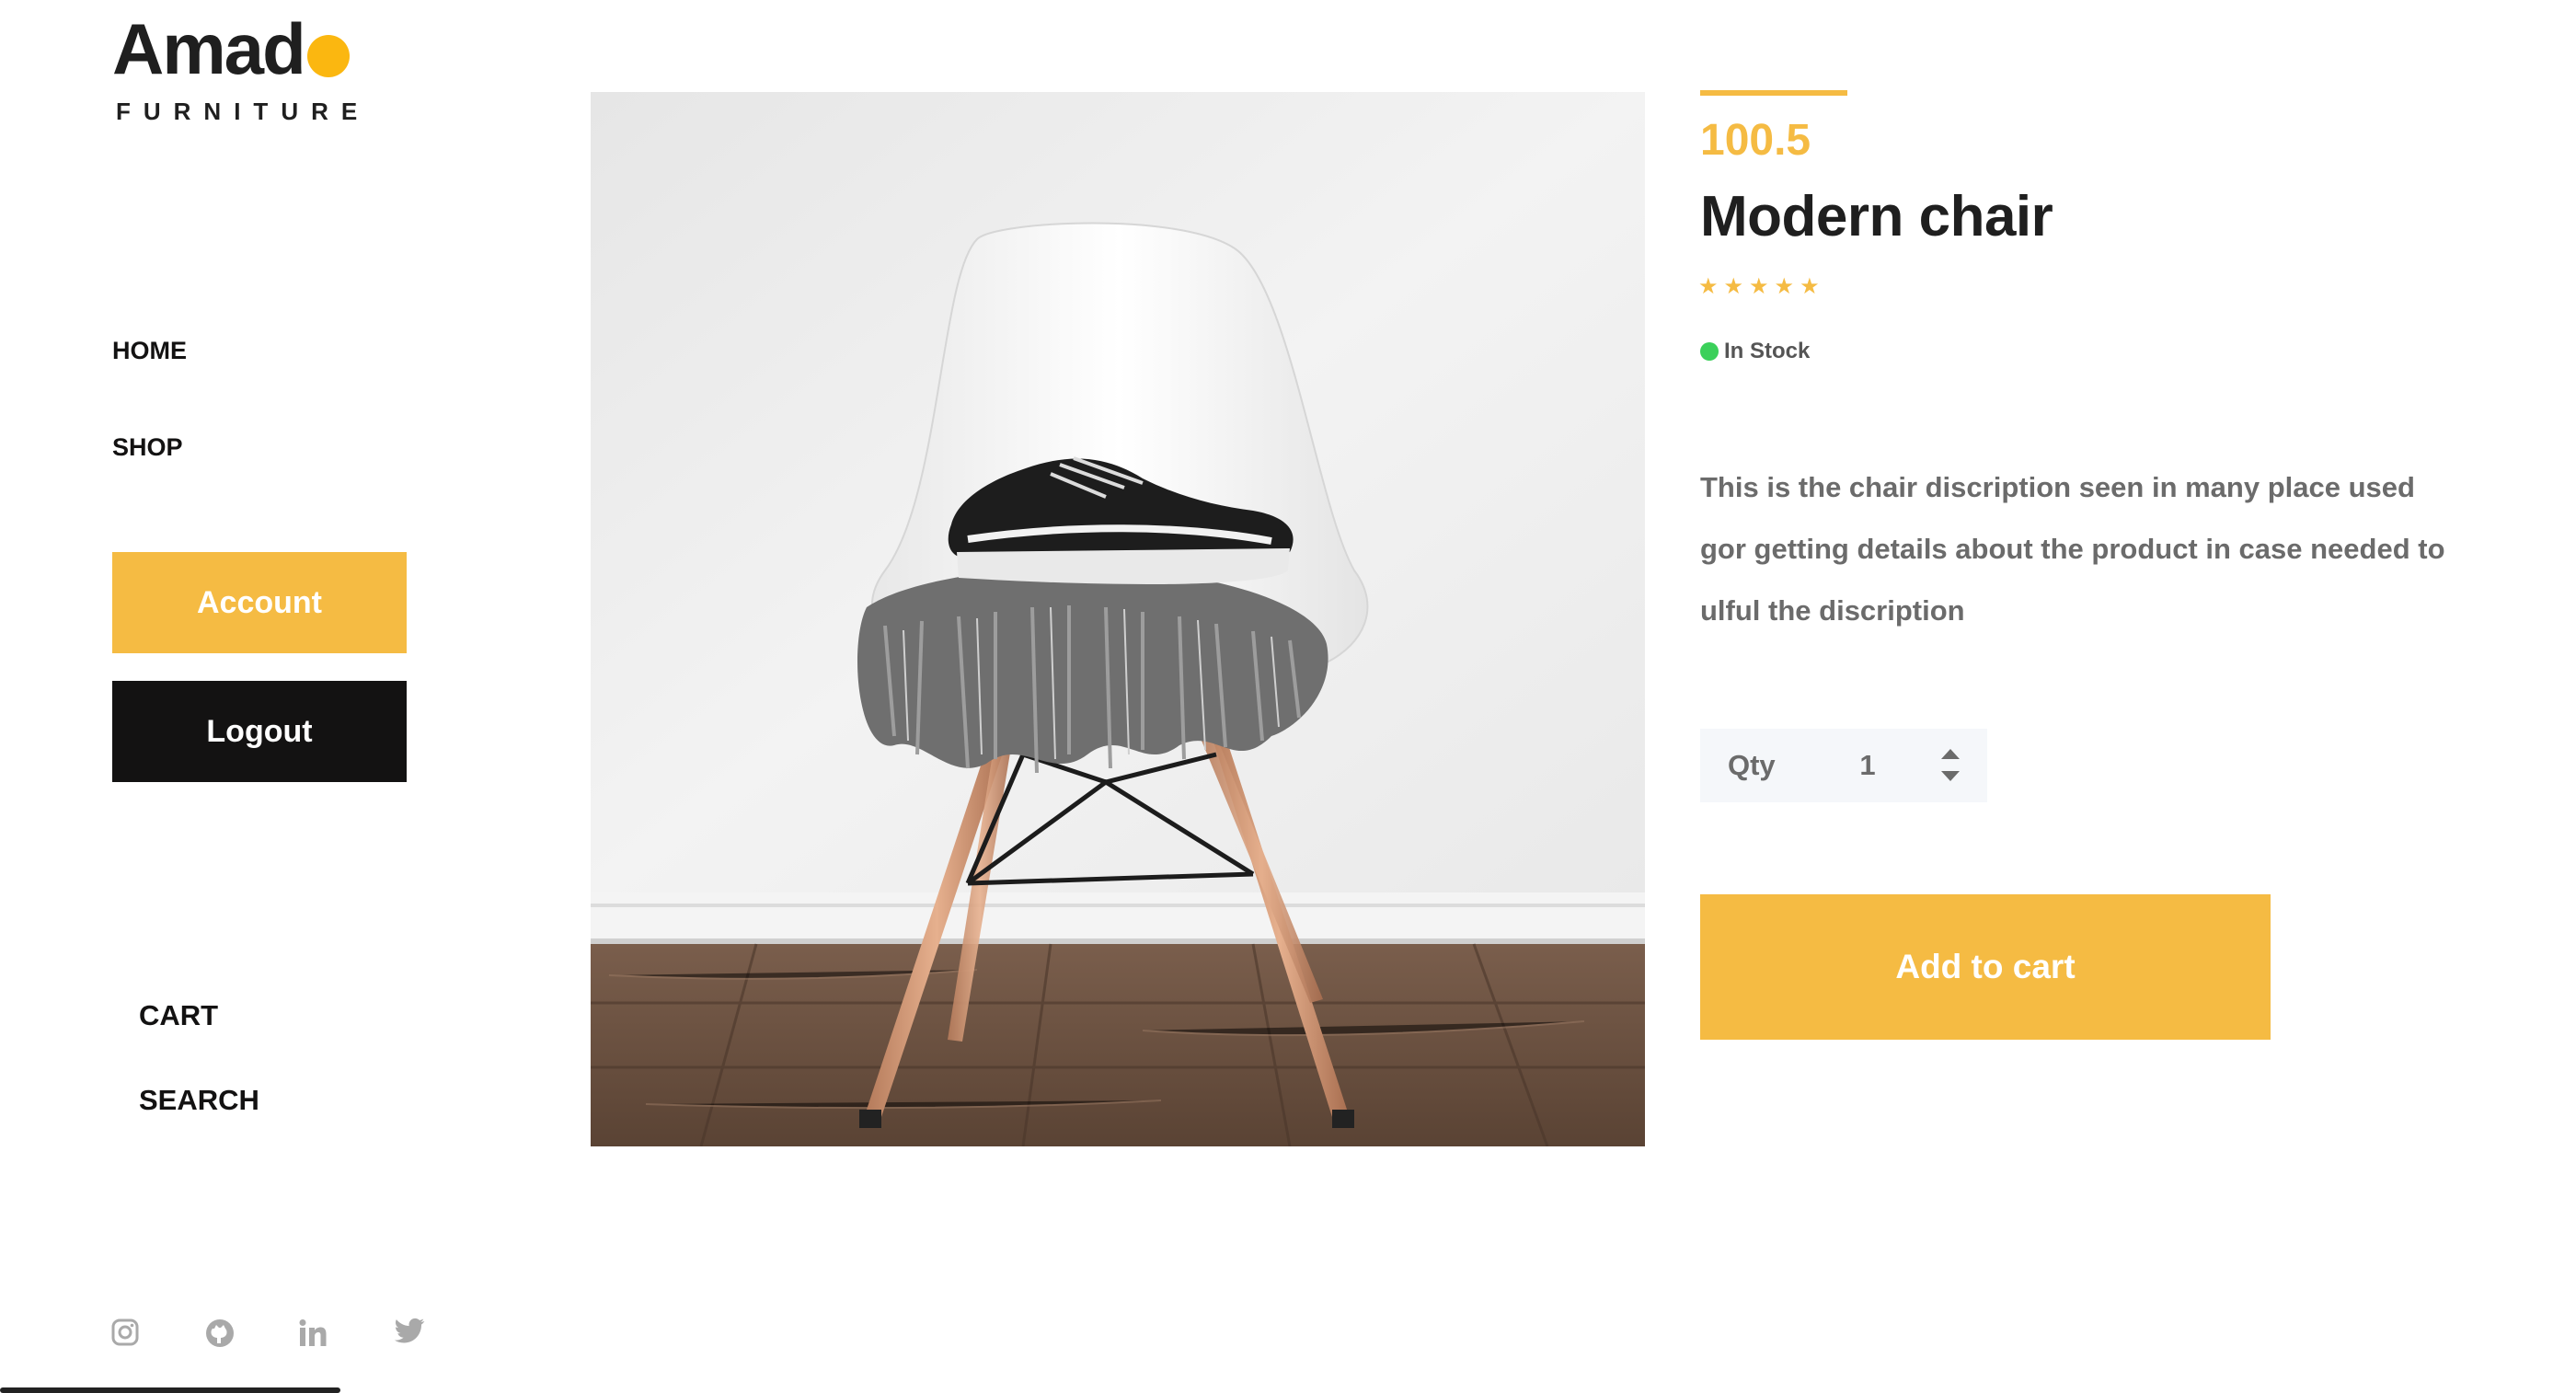 The width and height of the screenshot is (2576, 1393). I want to click on nav-home: HOME, so click(149, 351).